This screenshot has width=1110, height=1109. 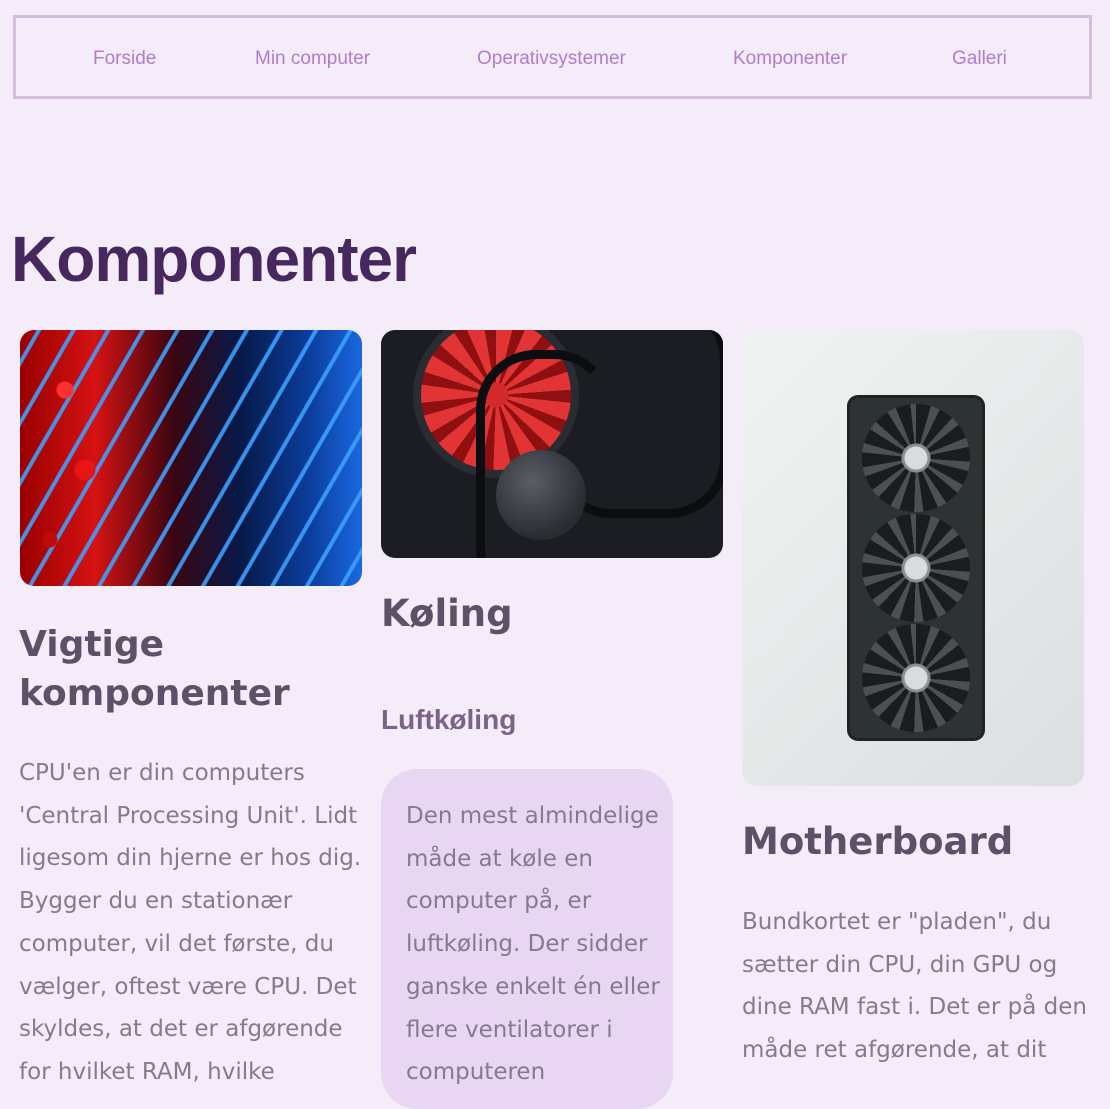 What do you see at coordinates (878, 841) in the screenshot?
I see `motherboard-card-heading: Motherboard` at bounding box center [878, 841].